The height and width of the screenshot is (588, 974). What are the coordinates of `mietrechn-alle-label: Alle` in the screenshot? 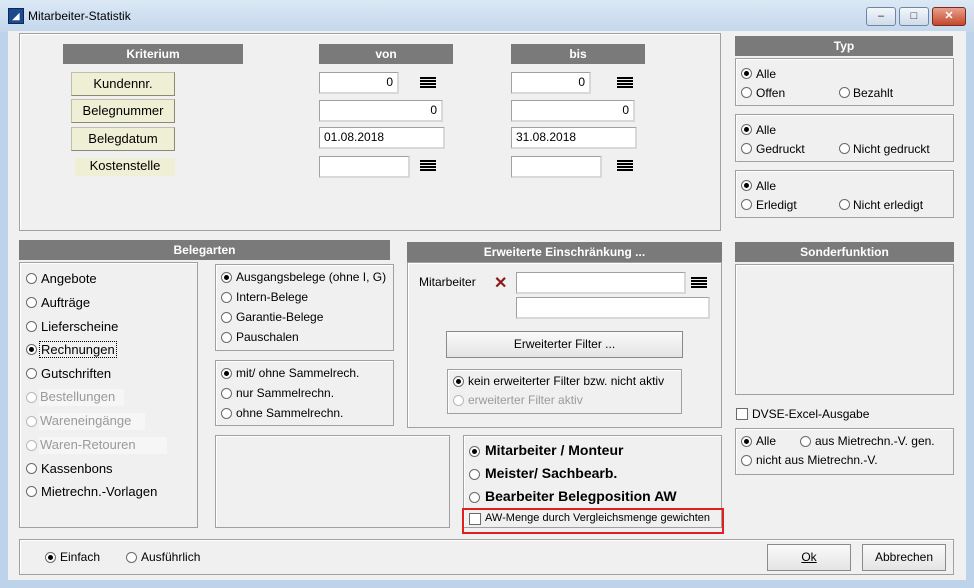 It's located at (766, 441).